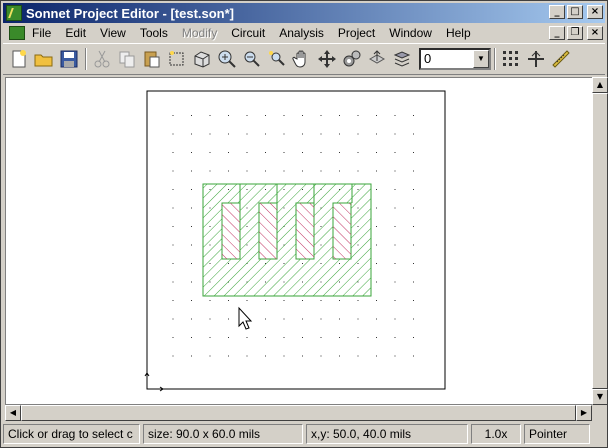  I want to click on menu-view: View, so click(113, 33).